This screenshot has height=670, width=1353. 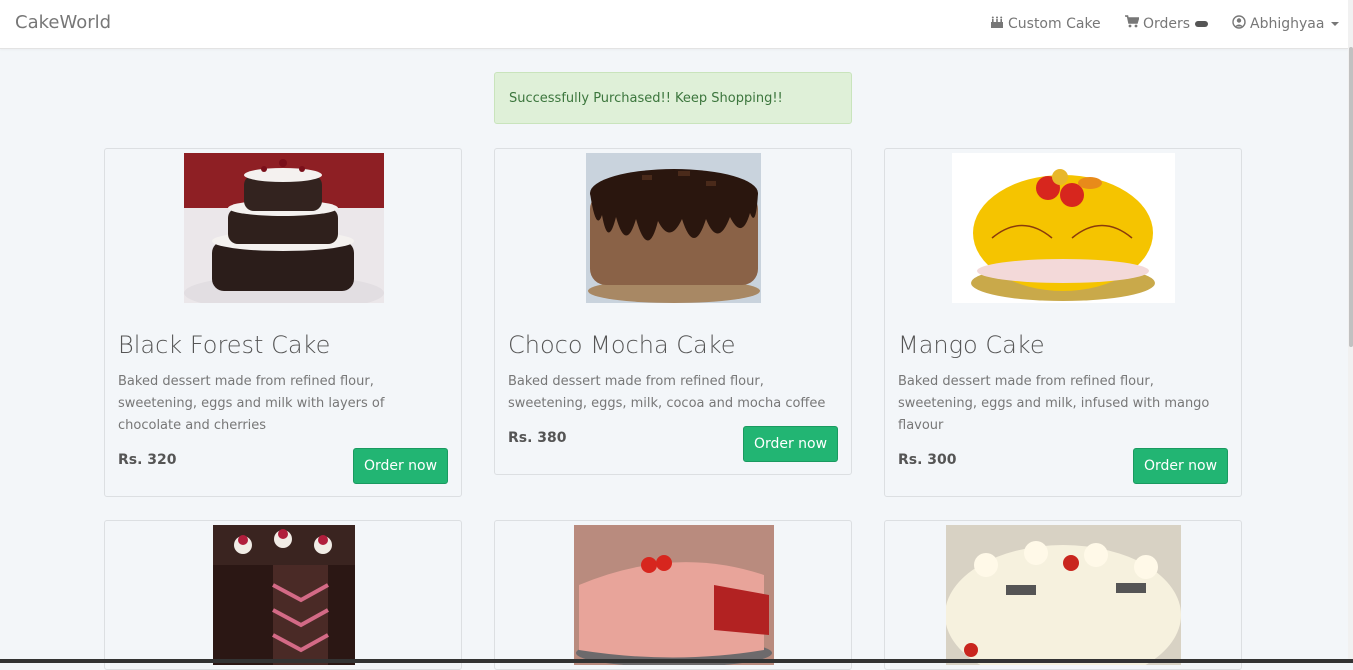 I want to click on nav-orders-label: Orders, so click(x=1167, y=23).